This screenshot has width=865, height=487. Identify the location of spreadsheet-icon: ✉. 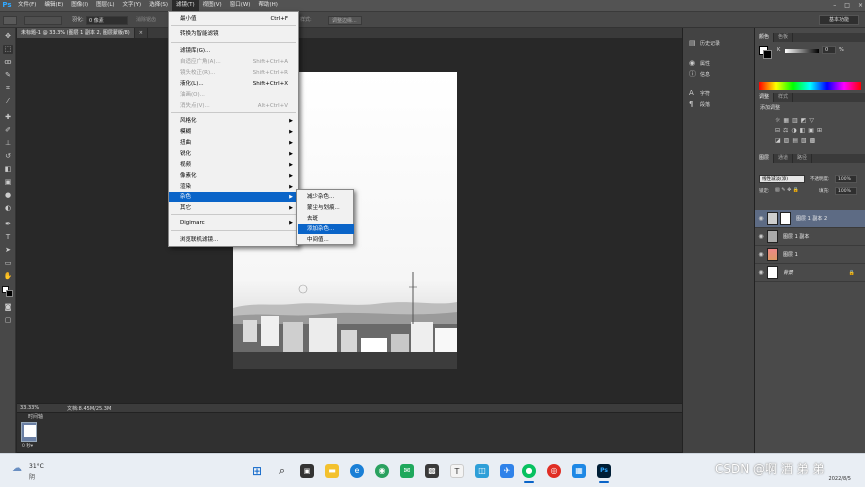
(407, 471).